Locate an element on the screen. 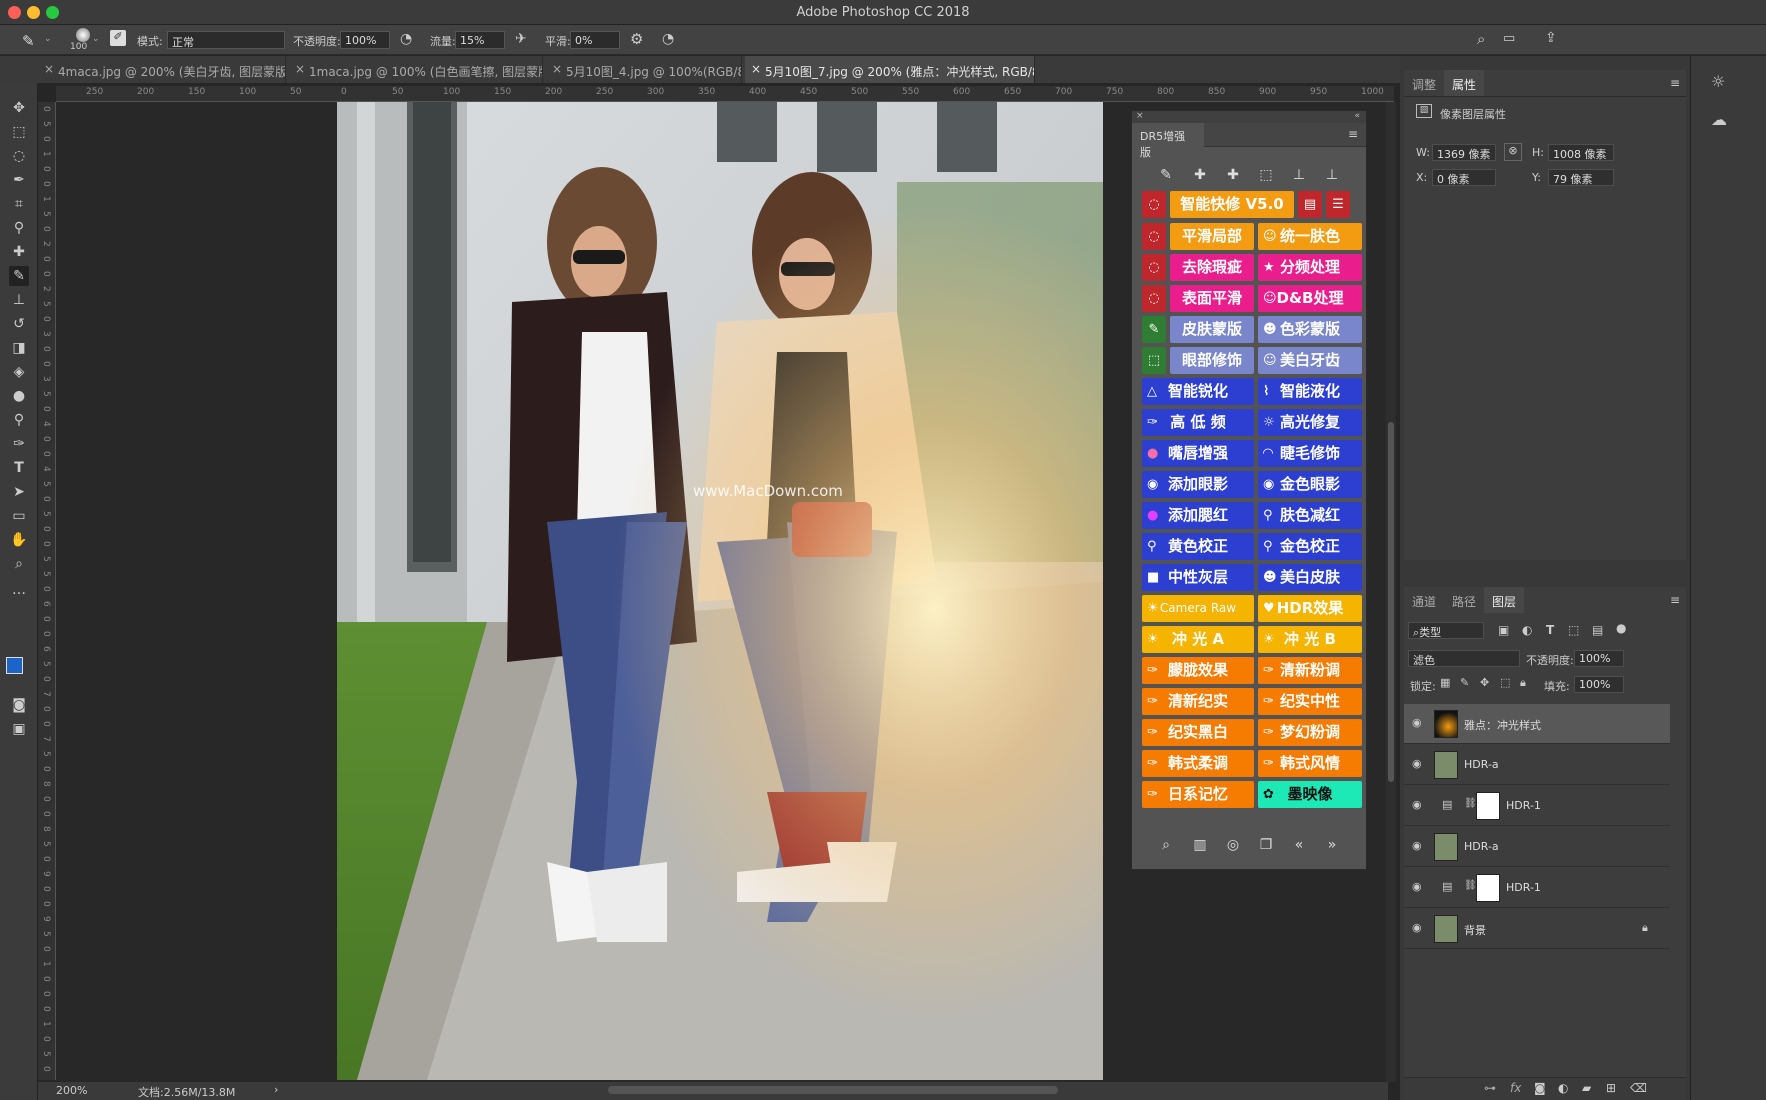  pressure-opacity-icon: ◔ is located at coordinates (406, 39).